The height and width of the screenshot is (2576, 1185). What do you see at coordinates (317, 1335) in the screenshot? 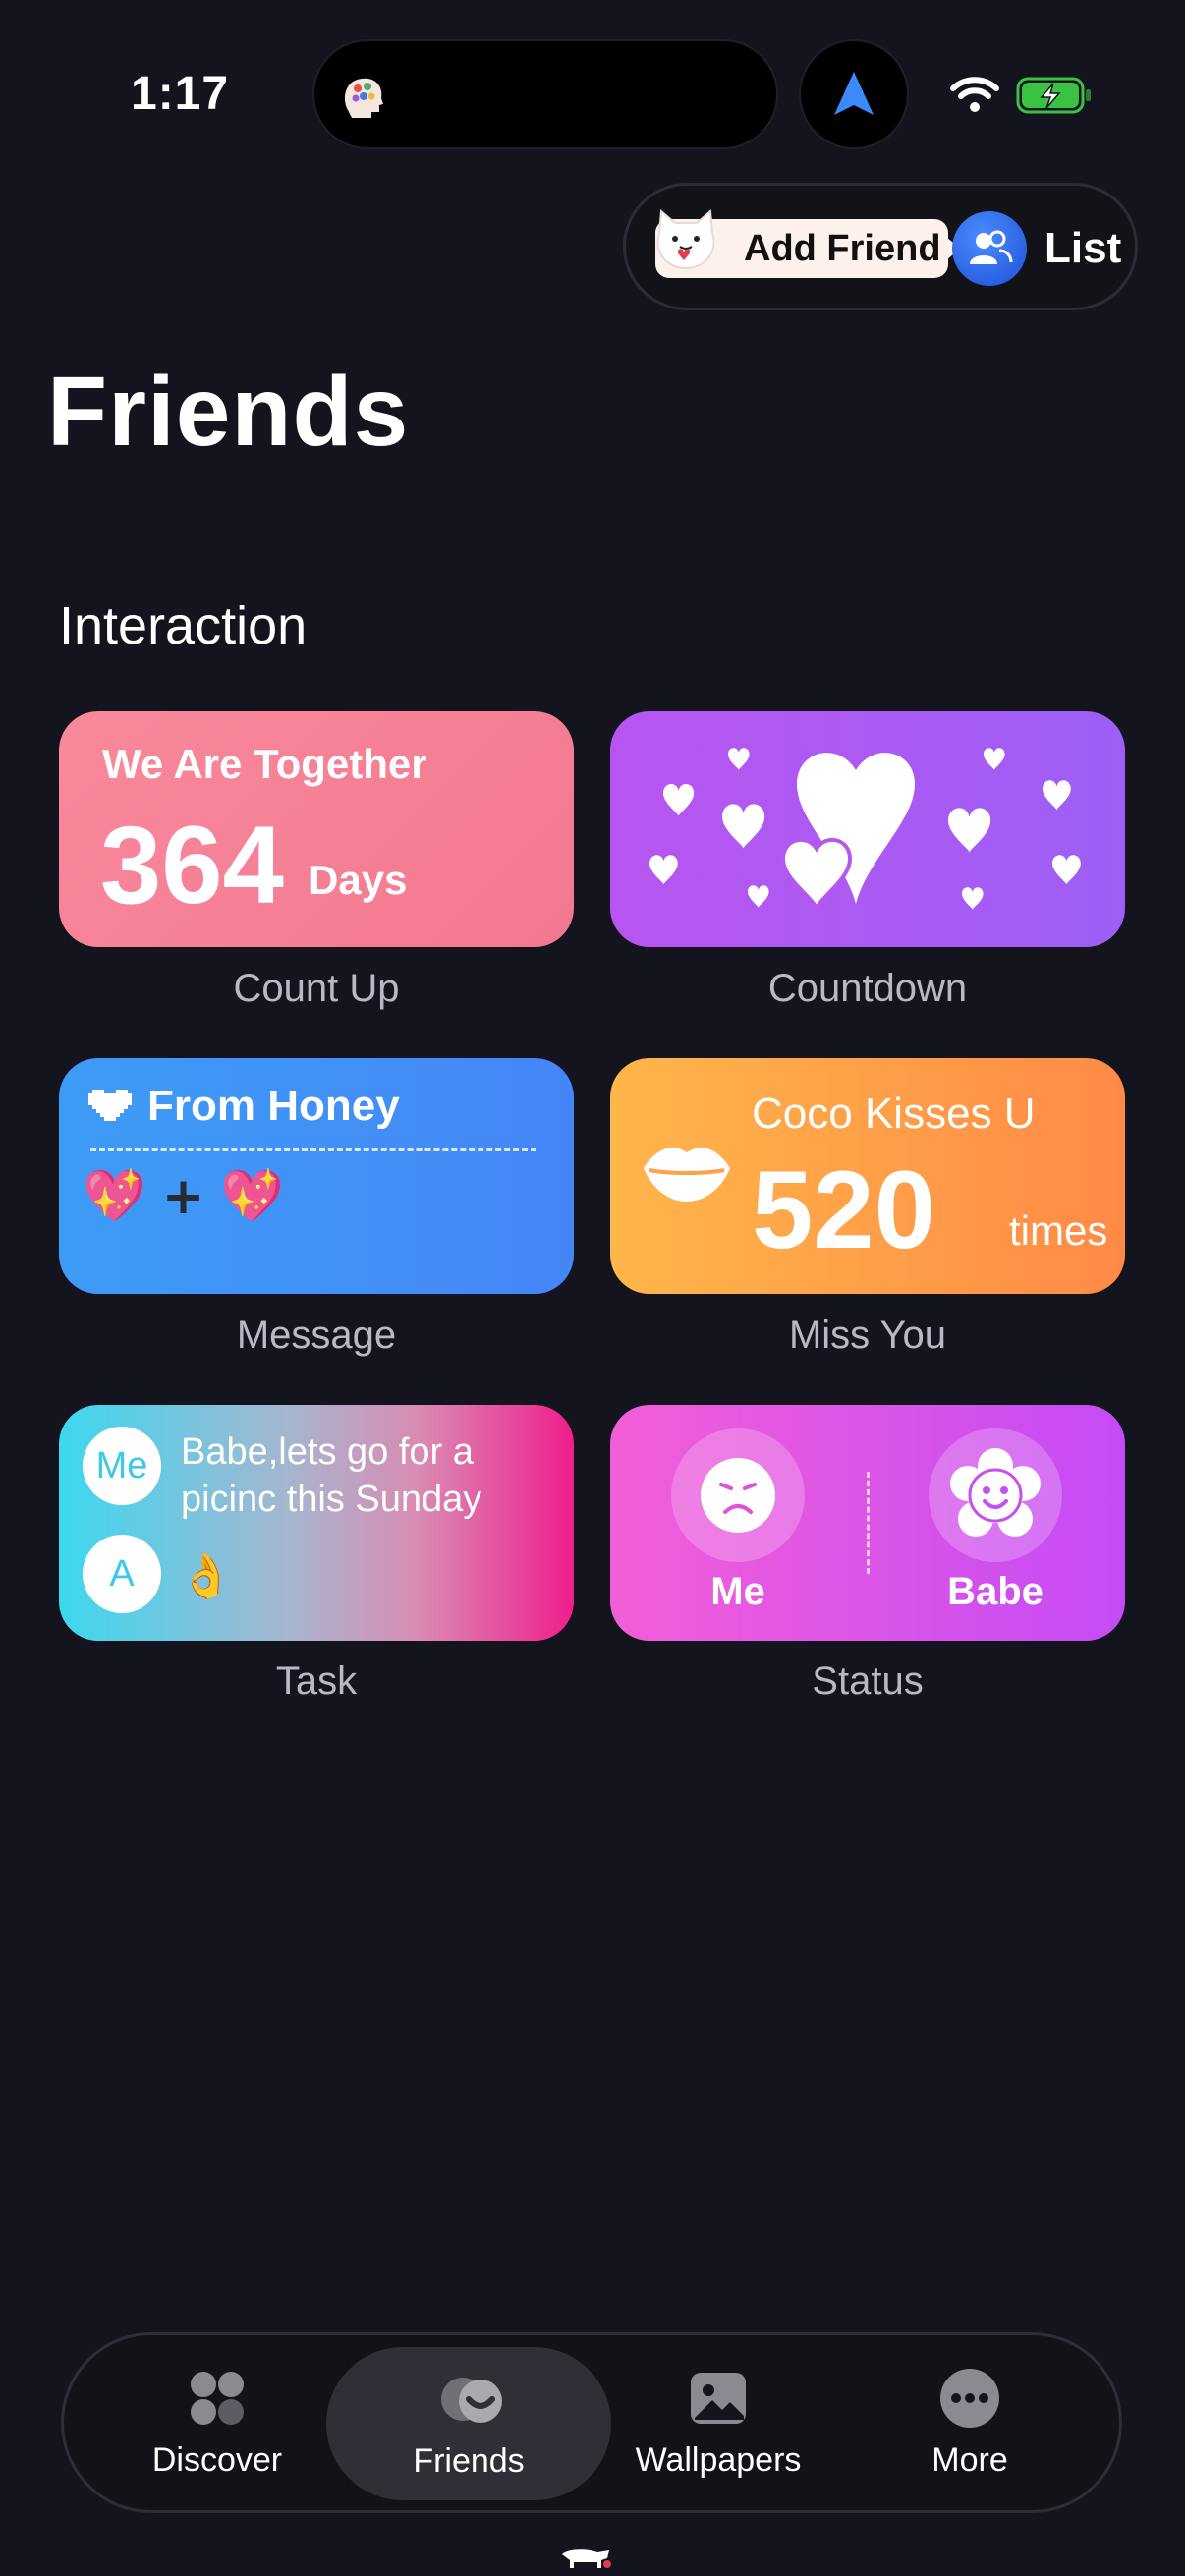
I see `message-caption: Message` at bounding box center [317, 1335].